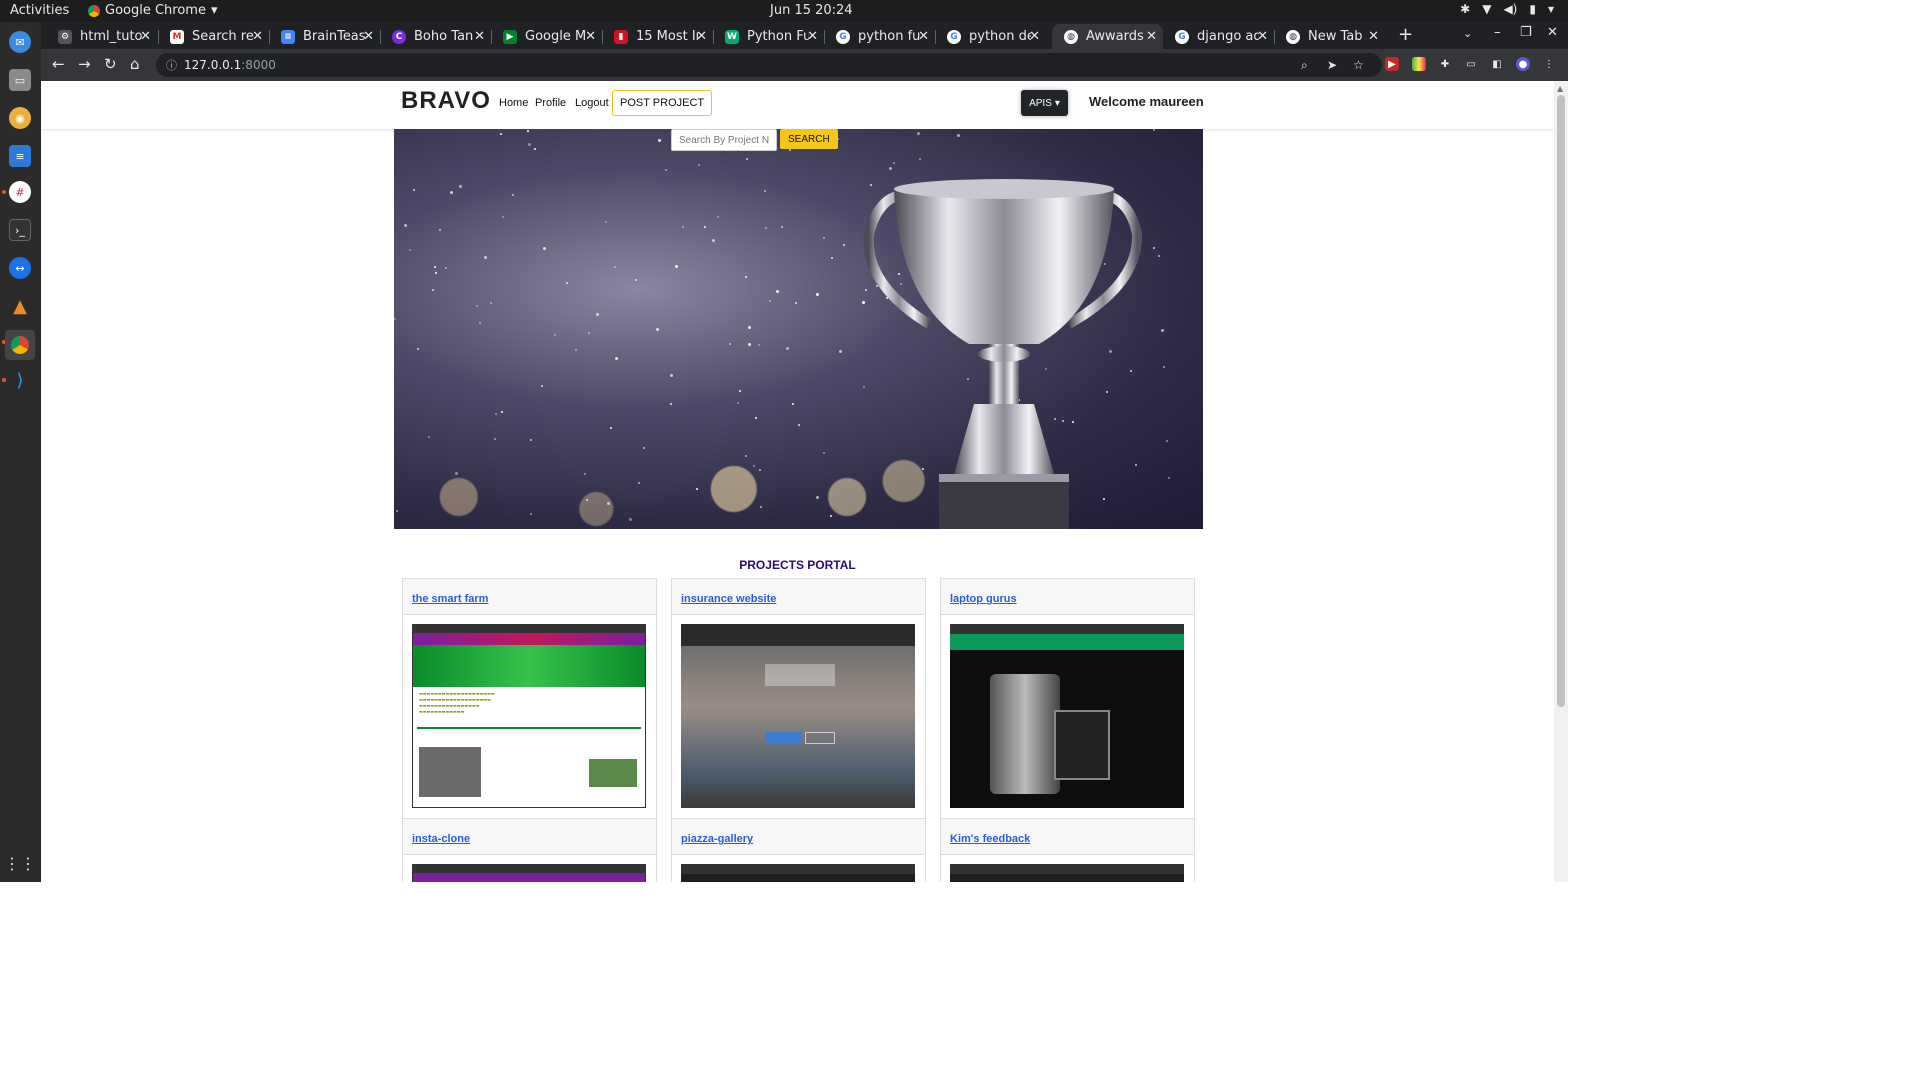 This screenshot has height=1080, width=1920. What do you see at coordinates (657, 36) in the screenshot?
I see `tab: ▮ 15 Most Im ✕` at bounding box center [657, 36].